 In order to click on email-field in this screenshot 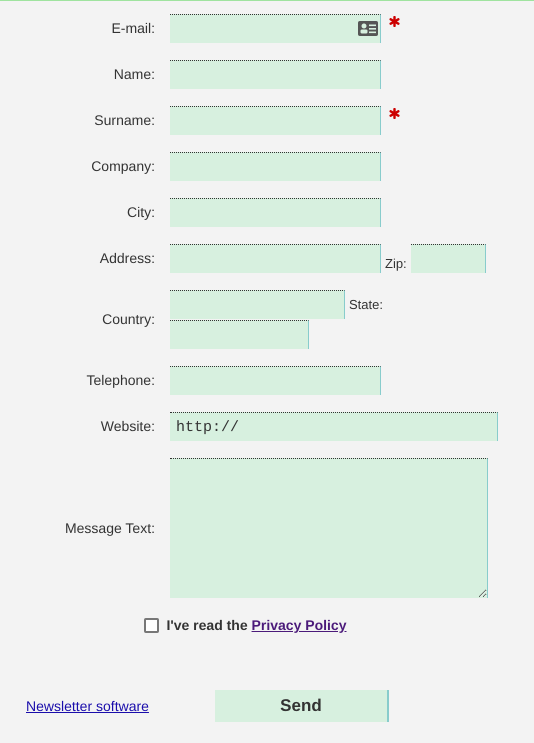, I will do `click(275, 28)`.